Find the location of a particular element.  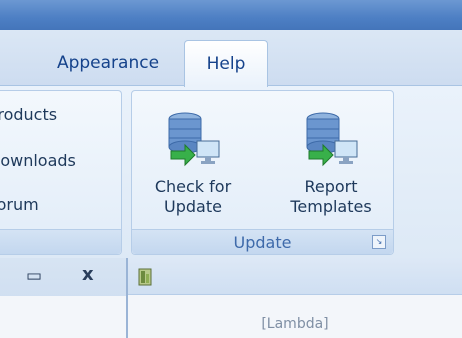

forum-link: Forum is located at coordinates (19, 204).